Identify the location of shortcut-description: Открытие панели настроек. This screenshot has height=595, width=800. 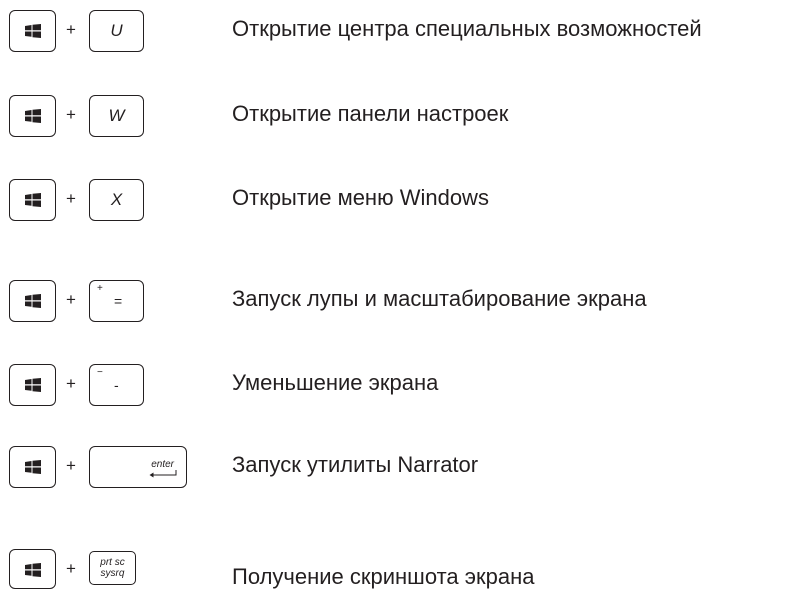
(370, 113).